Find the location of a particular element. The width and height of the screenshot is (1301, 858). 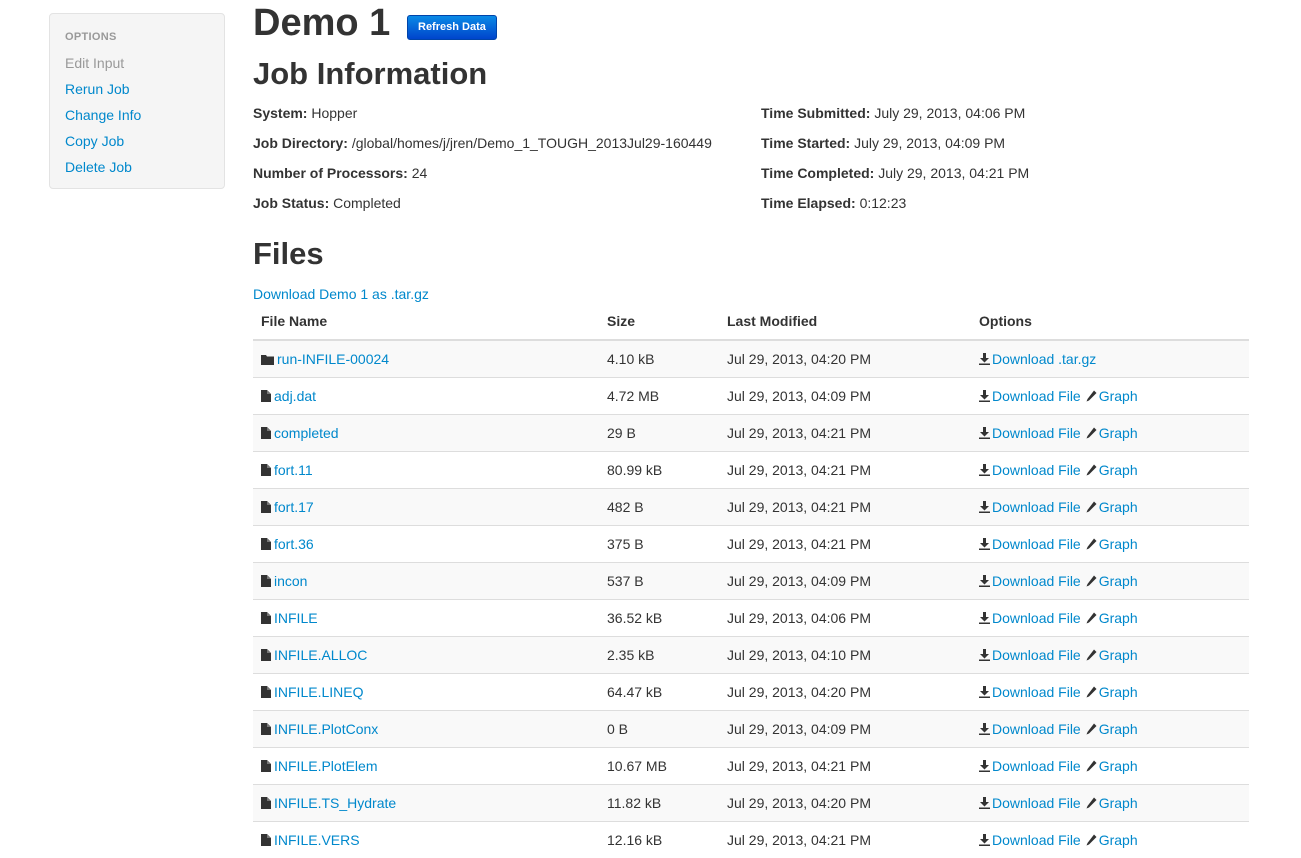

file-size-cell: 80.99 kB is located at coordinates (659, 470).